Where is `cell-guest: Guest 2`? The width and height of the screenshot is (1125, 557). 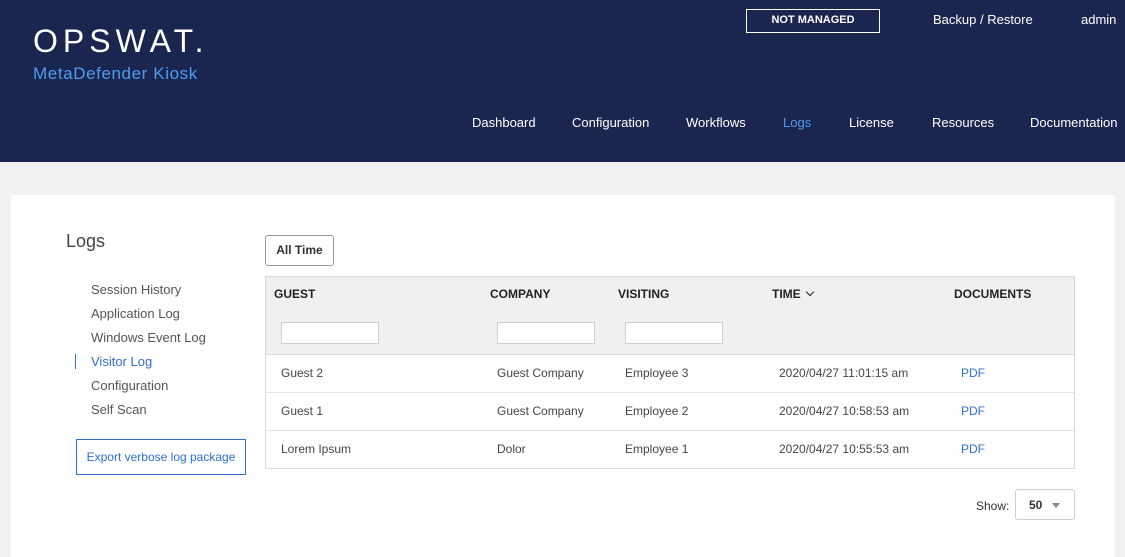
cell-guest: Guest 2 is located at coordinates (302, 373).